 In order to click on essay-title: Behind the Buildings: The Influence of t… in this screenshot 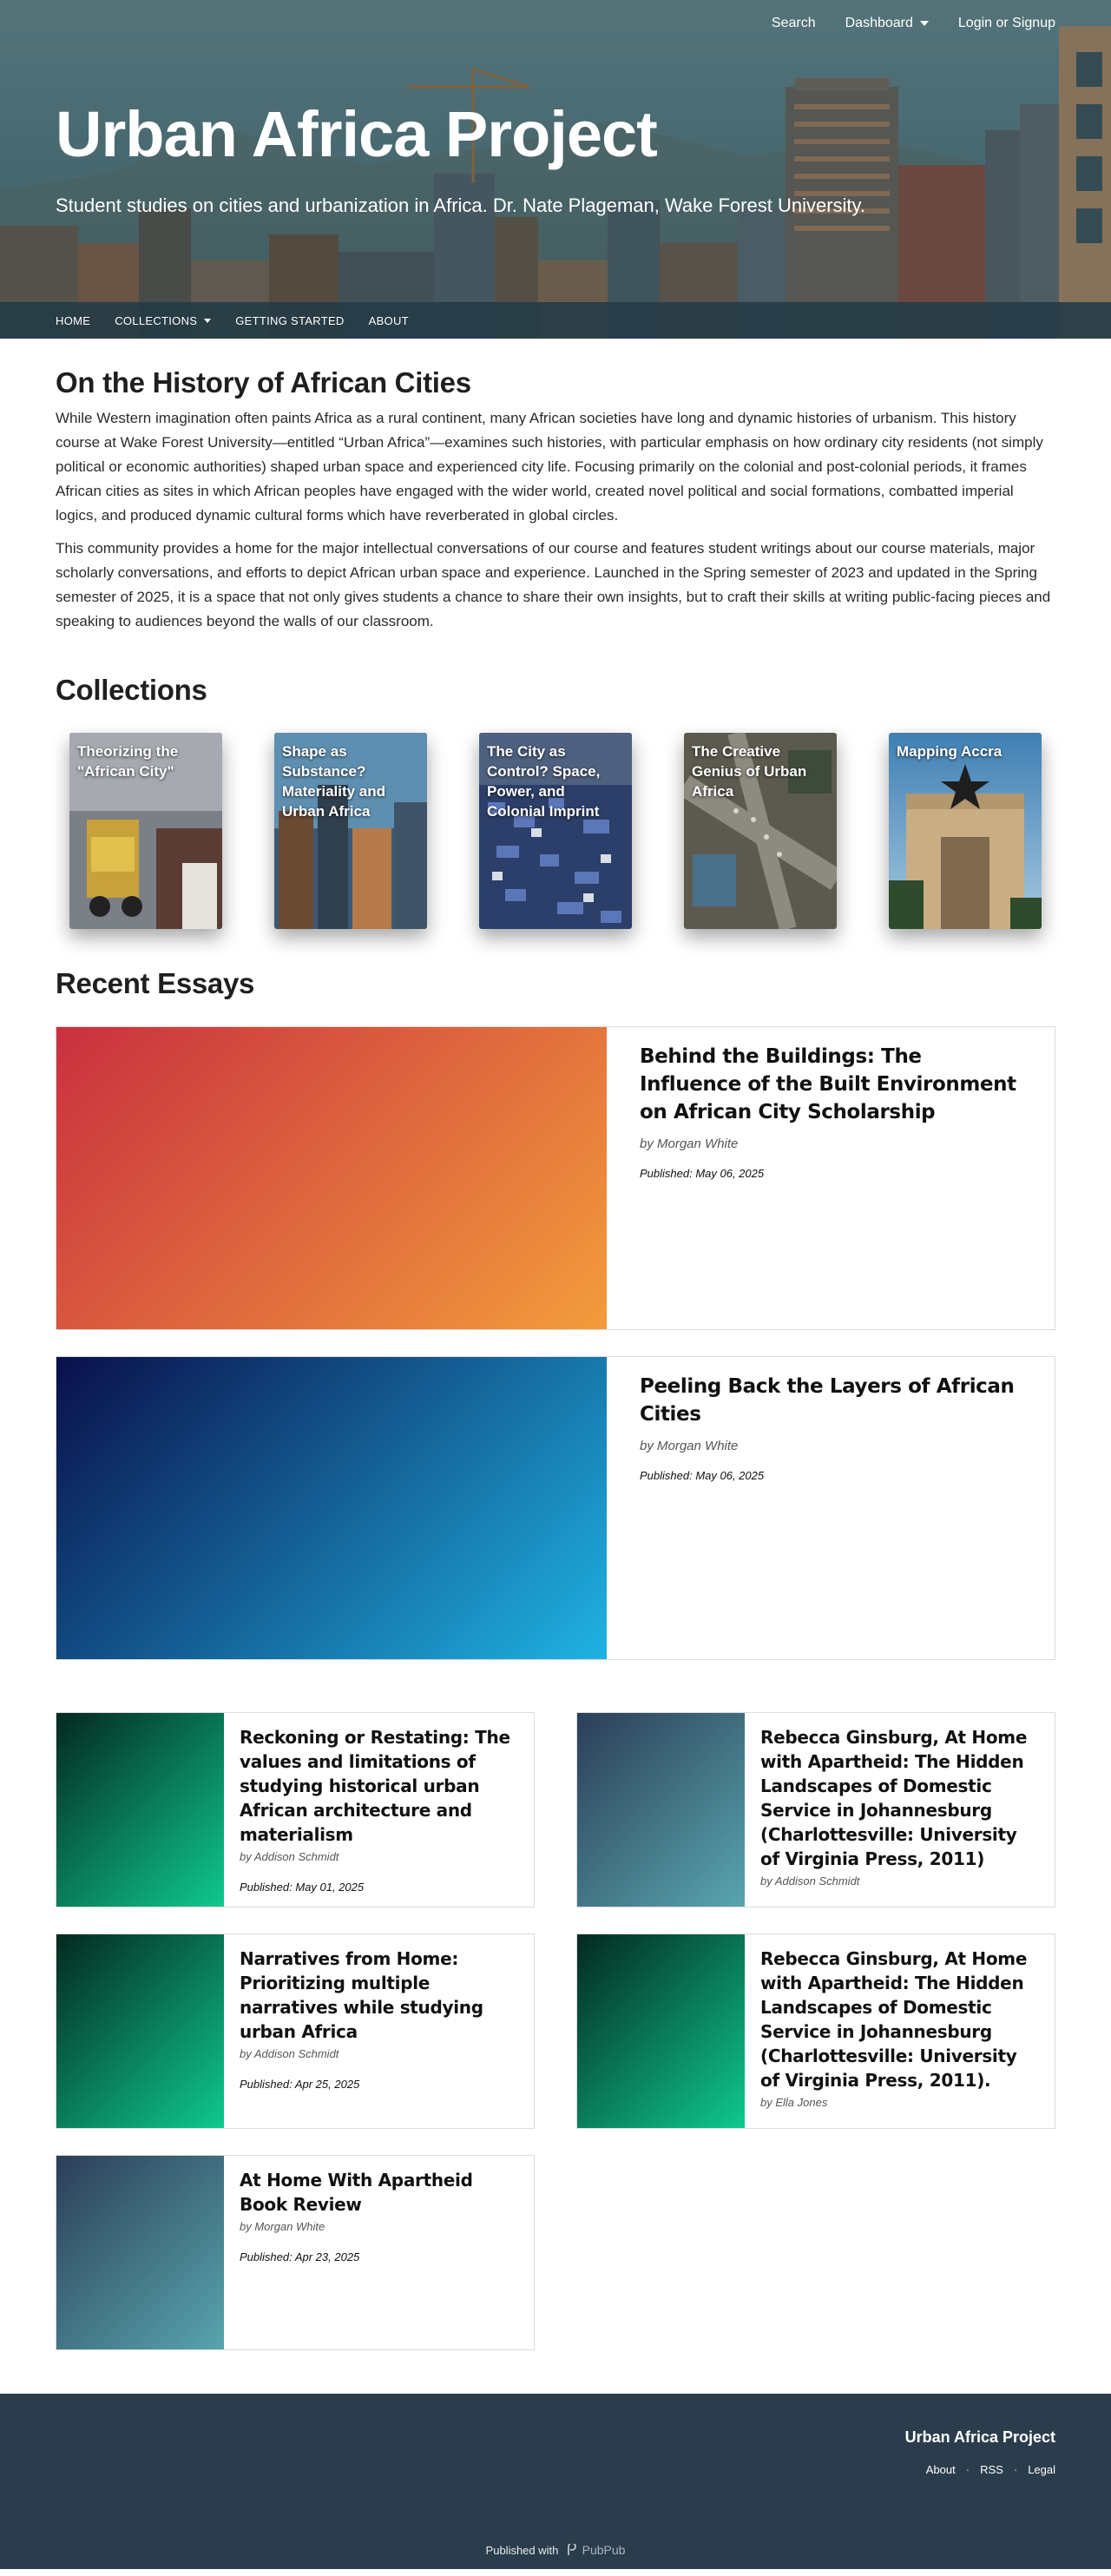, I will do `click(831, 1084)`.